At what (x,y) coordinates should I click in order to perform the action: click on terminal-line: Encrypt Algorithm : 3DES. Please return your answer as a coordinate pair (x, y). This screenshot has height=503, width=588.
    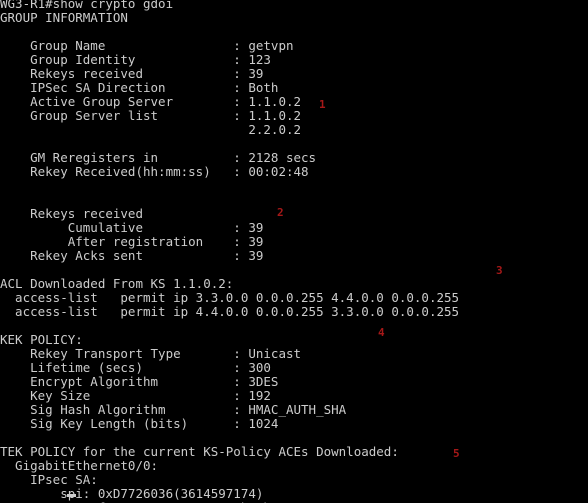
    Looking at the image, I should click on (139, 381).